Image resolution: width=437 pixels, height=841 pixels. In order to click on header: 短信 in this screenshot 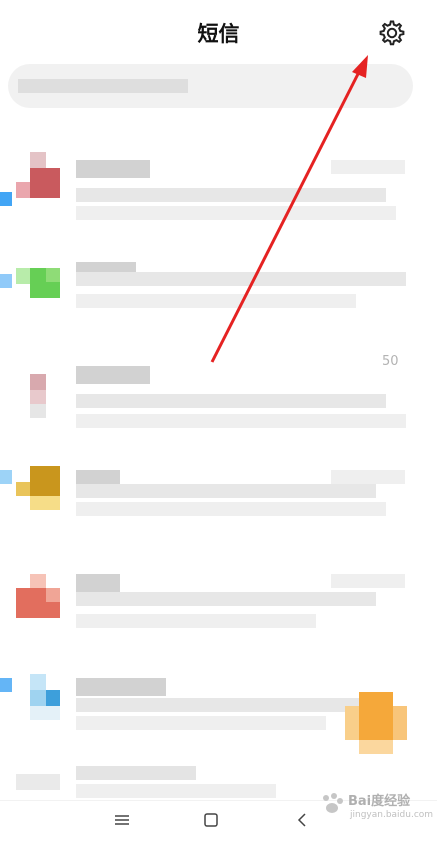, I will do `click(218, 31)`.